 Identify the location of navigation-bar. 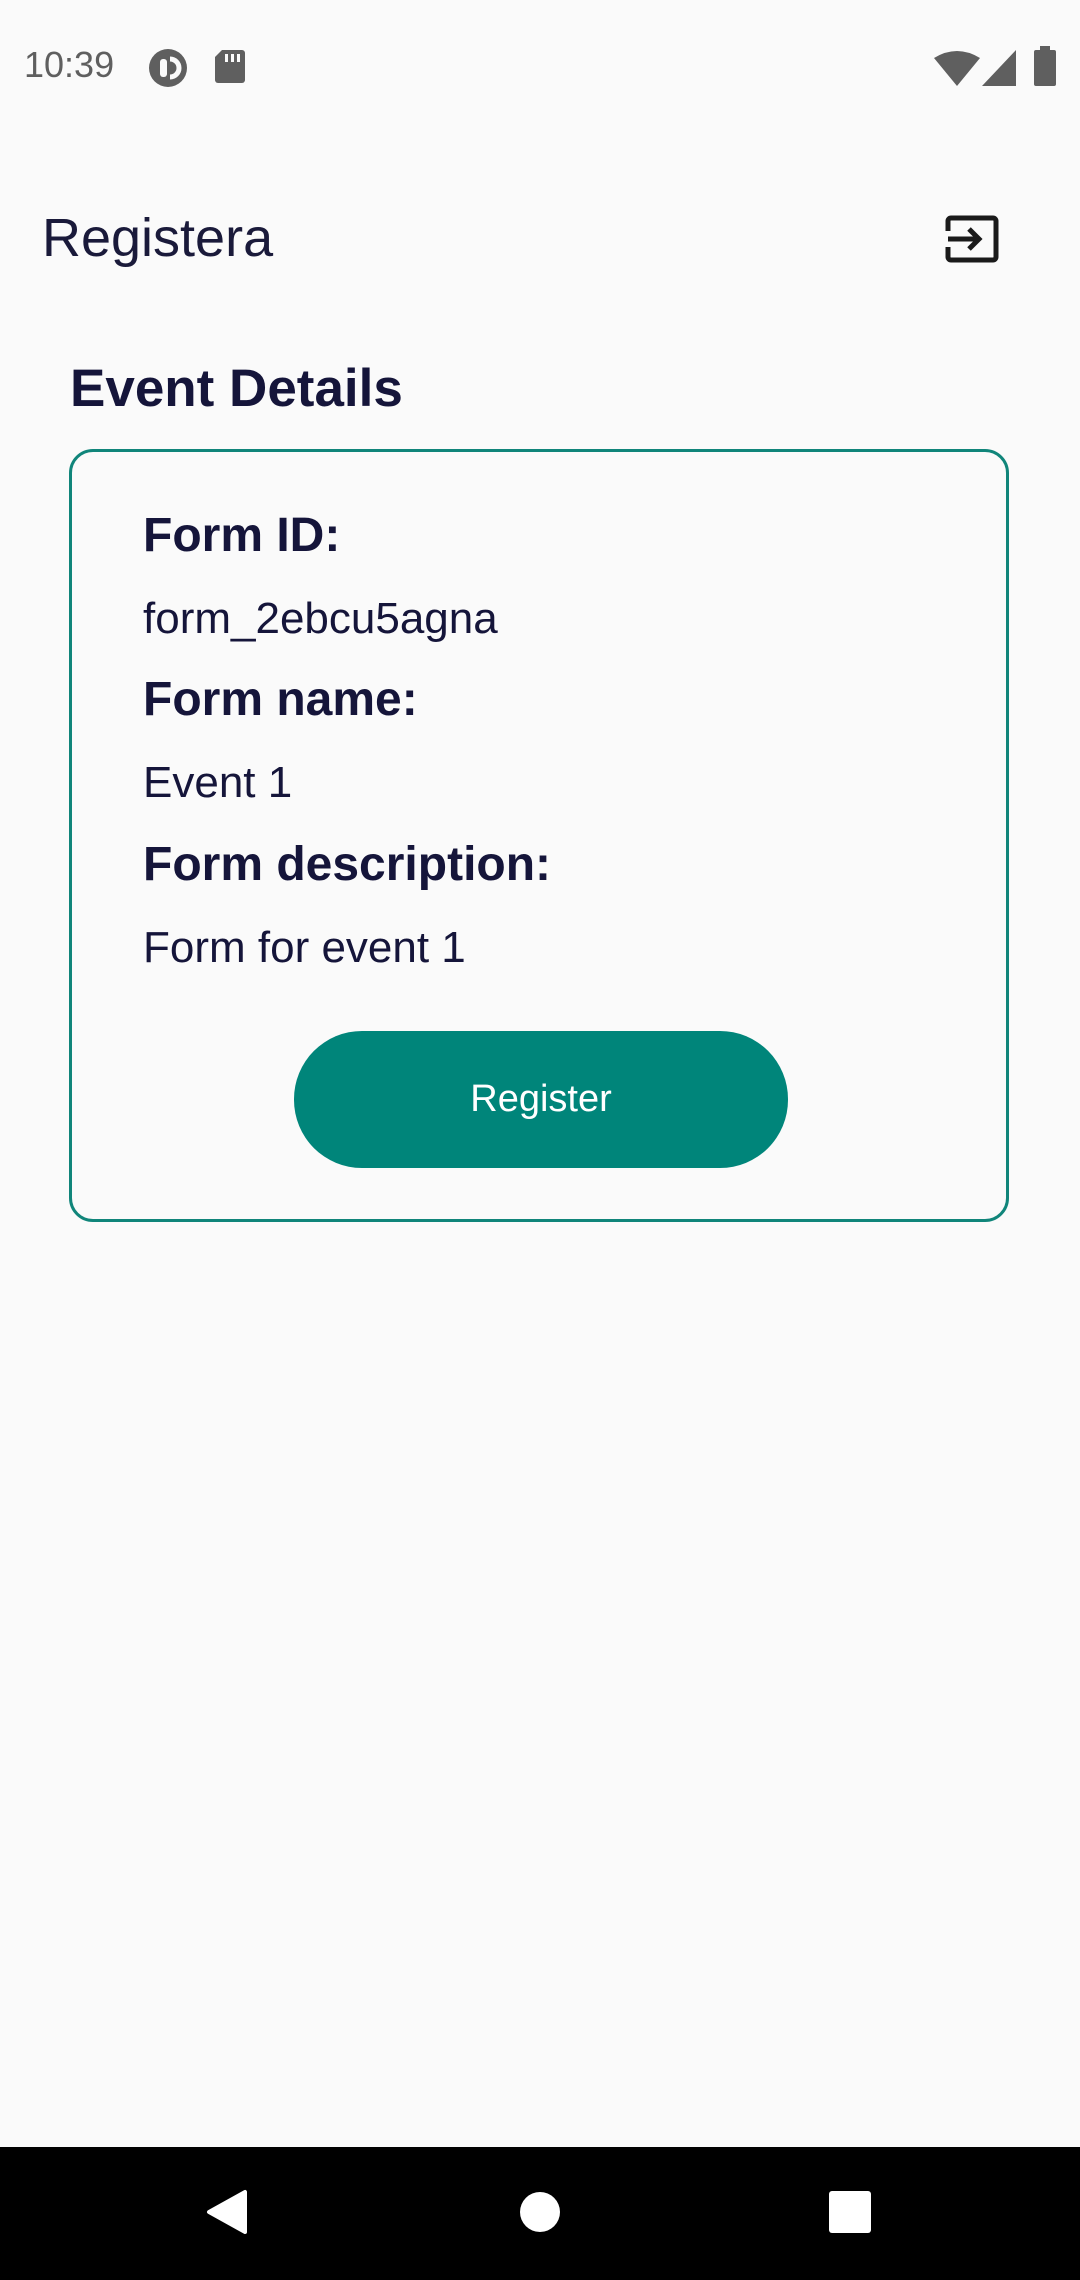
(540, 2213).